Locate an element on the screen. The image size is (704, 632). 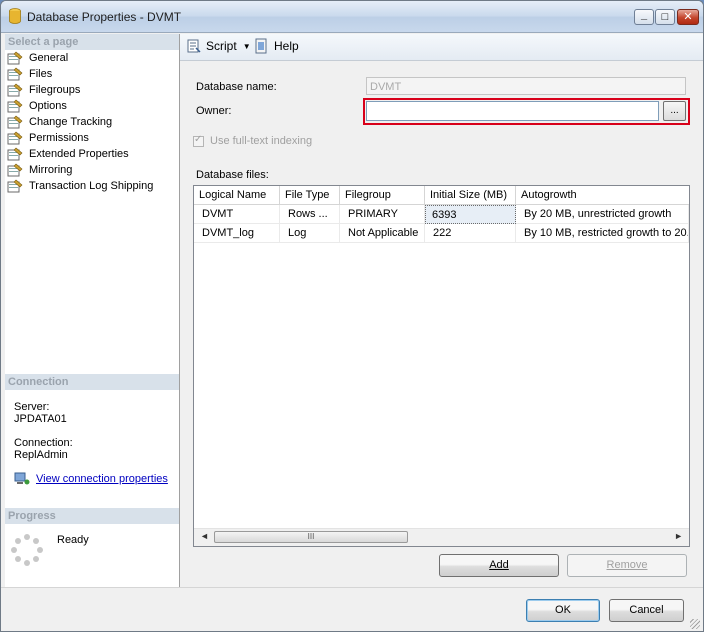
scroll-right-icon: ► is located at coordinates (678, 536).